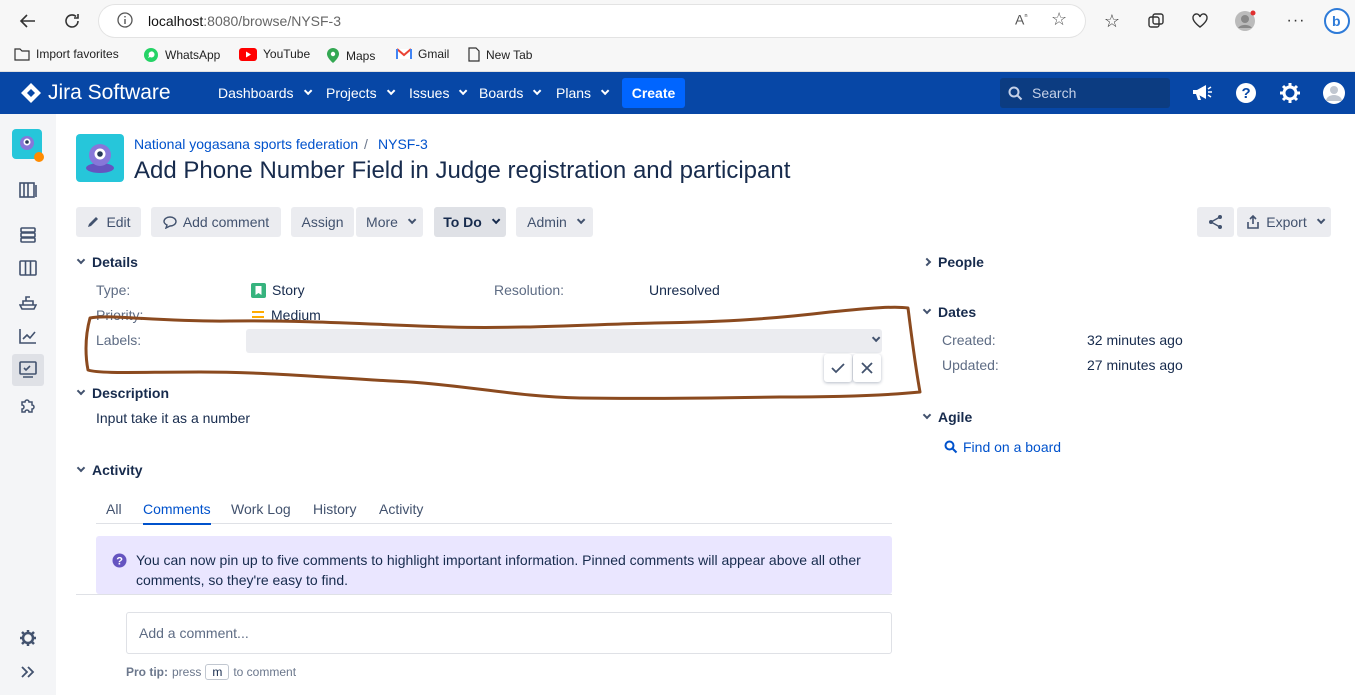 This screenshot has height=695, width=1355. What do you see at coordinates (109, 470) in the screenshot?
I see `activity-toggle: Activity` at bounding box center [109, 470].